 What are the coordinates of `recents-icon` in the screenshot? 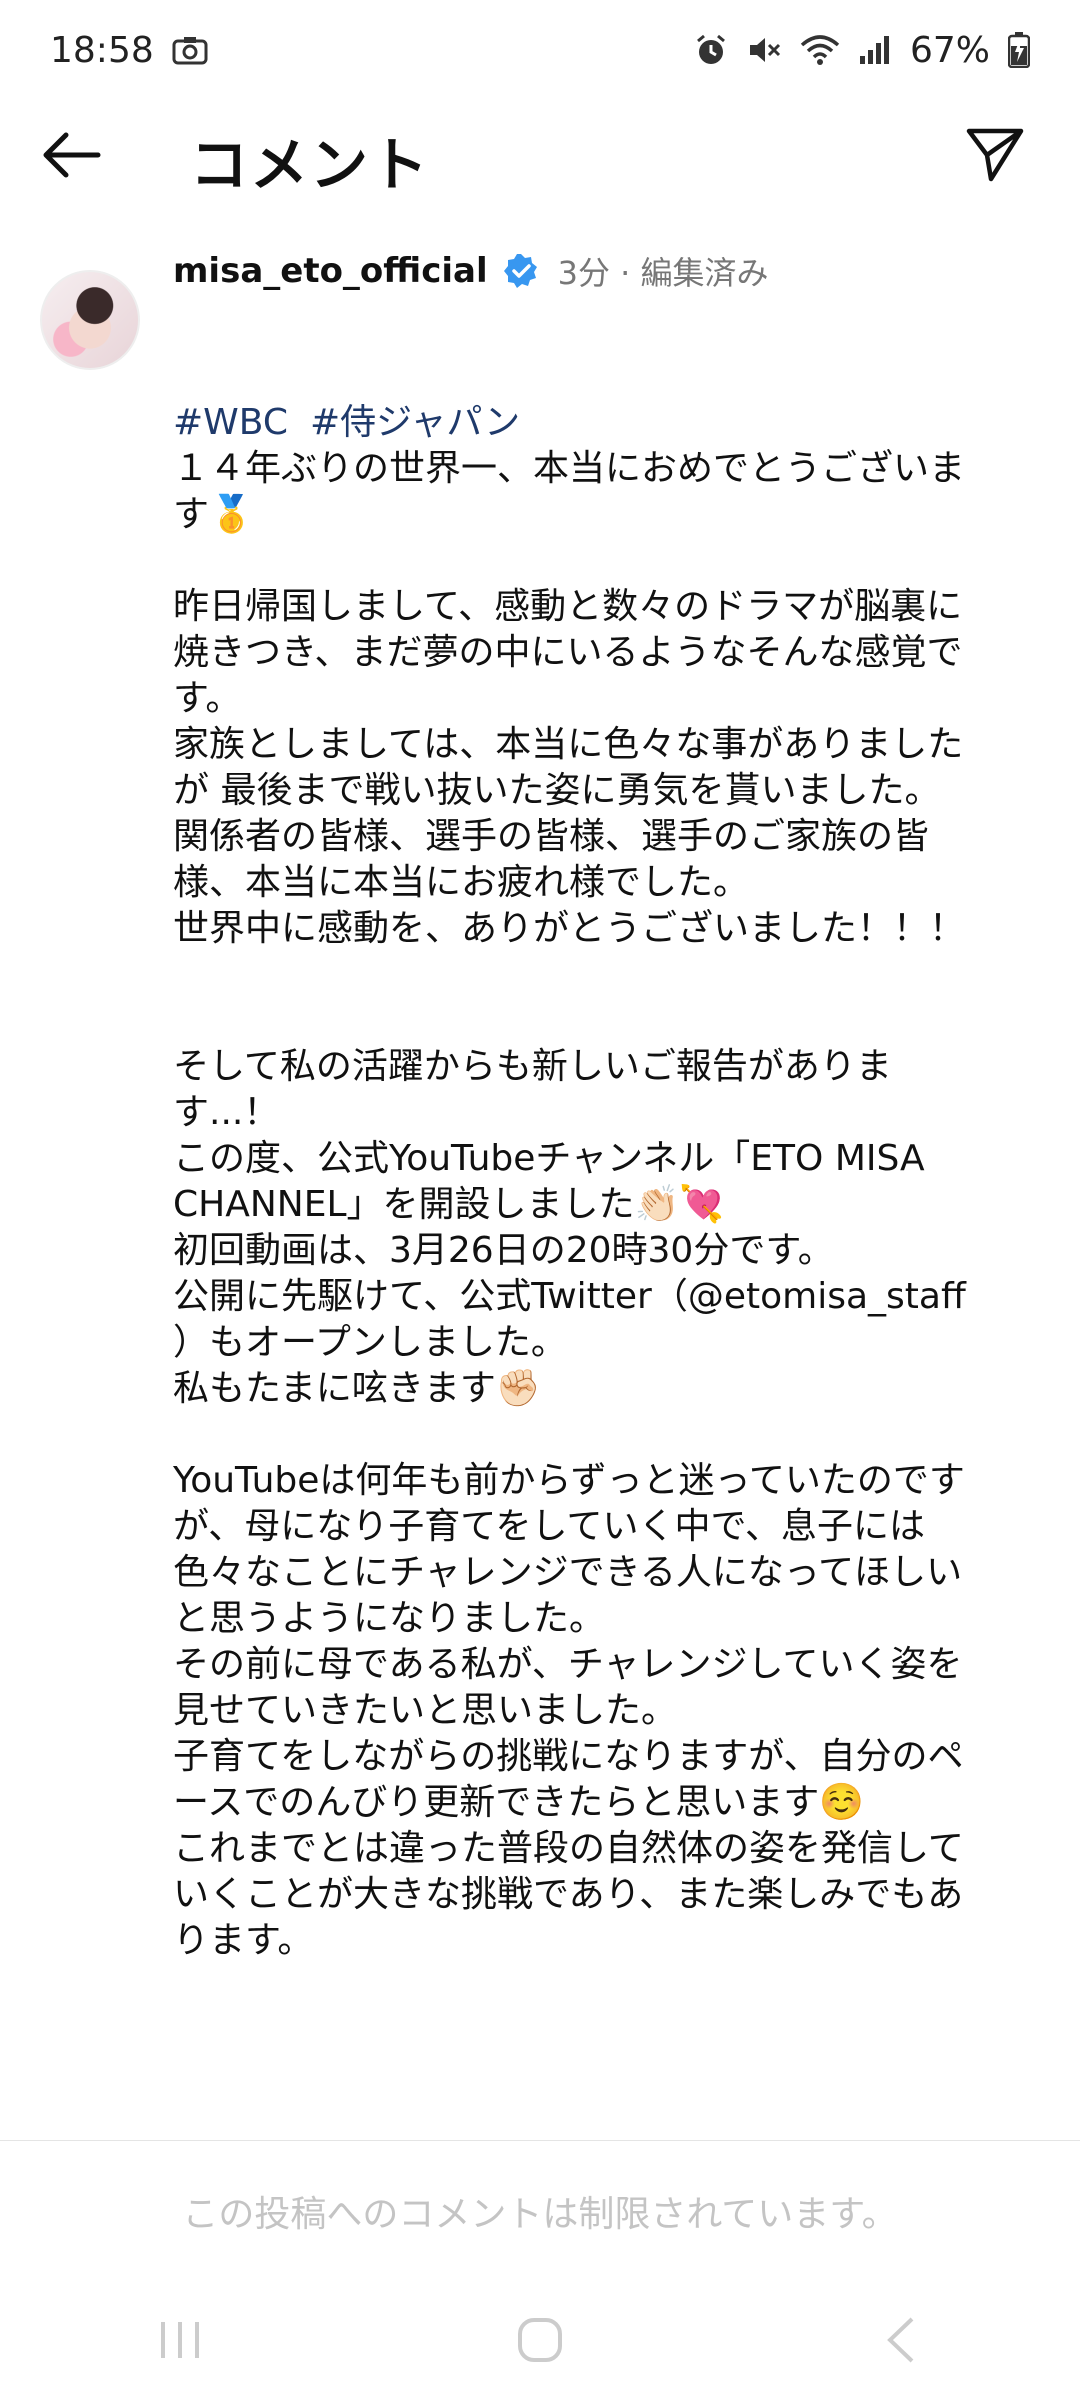 It's located at (180, 2340).